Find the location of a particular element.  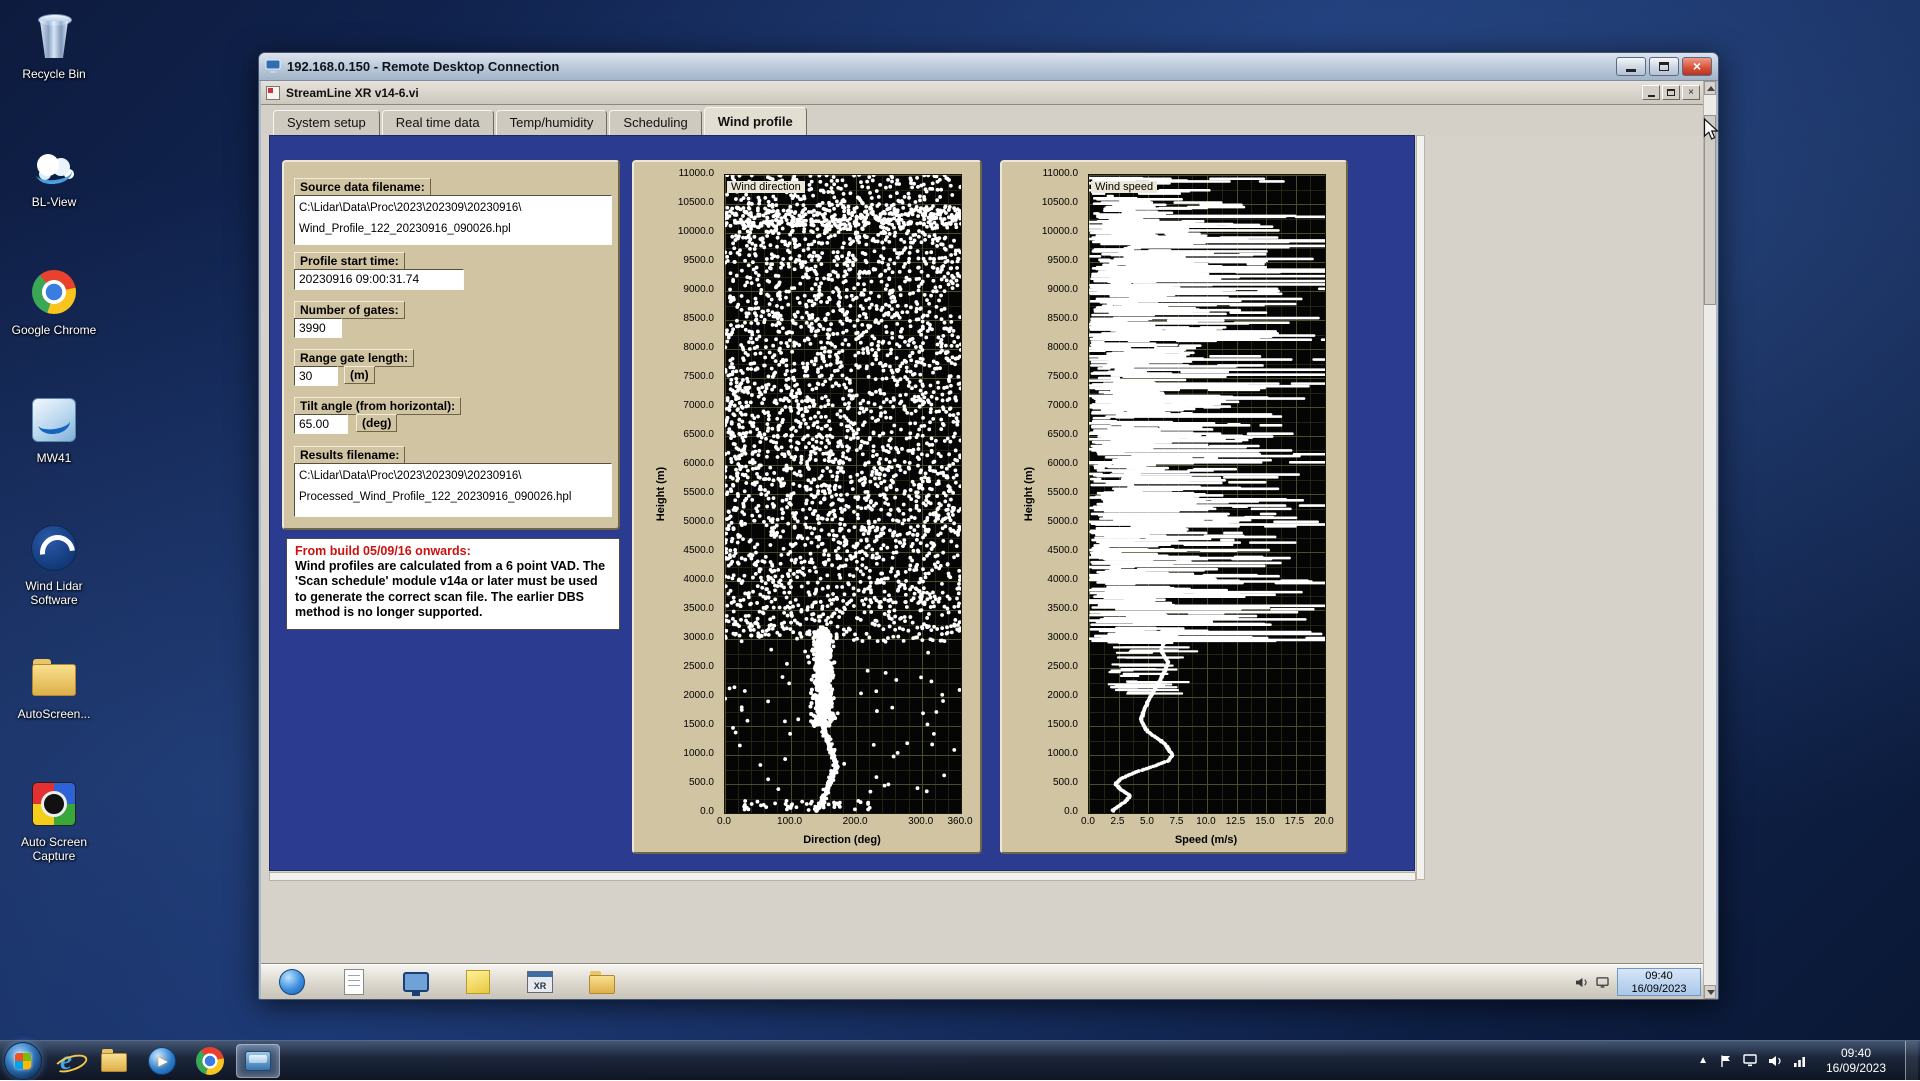

wind-lidar-icon is located at coordinates (54, 548).